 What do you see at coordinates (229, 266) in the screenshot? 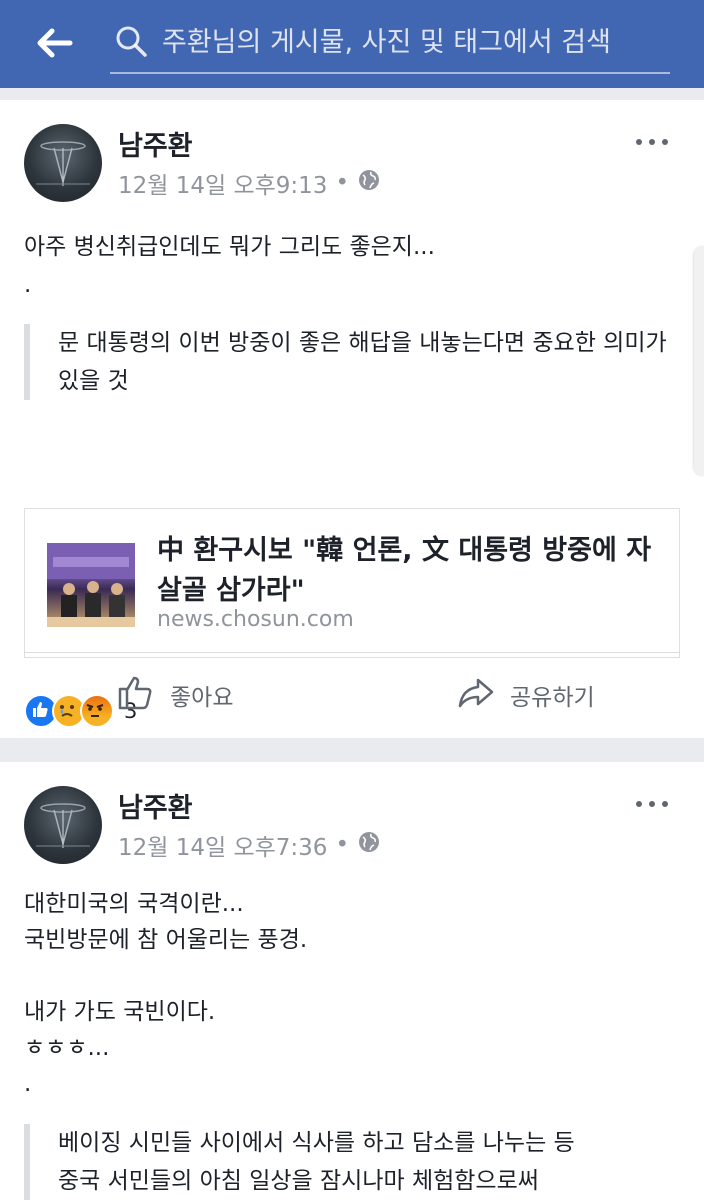
I see `post-text: 아주 병신취급인데도 뭐가 그리도 좋은지... .` at bounding box center [229, 266].